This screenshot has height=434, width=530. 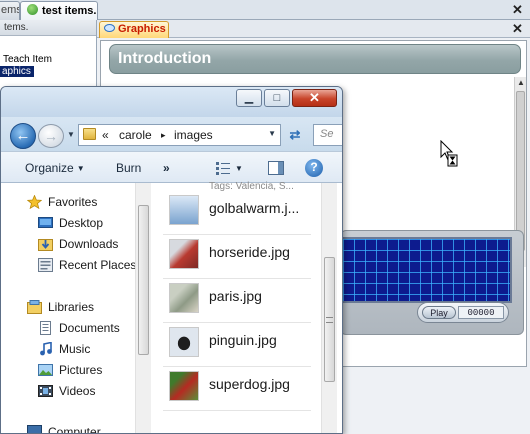 What do you see at coordinates (34, 429) in the screenshot?
I see `computer-icon` at bounding box center [34, 429].